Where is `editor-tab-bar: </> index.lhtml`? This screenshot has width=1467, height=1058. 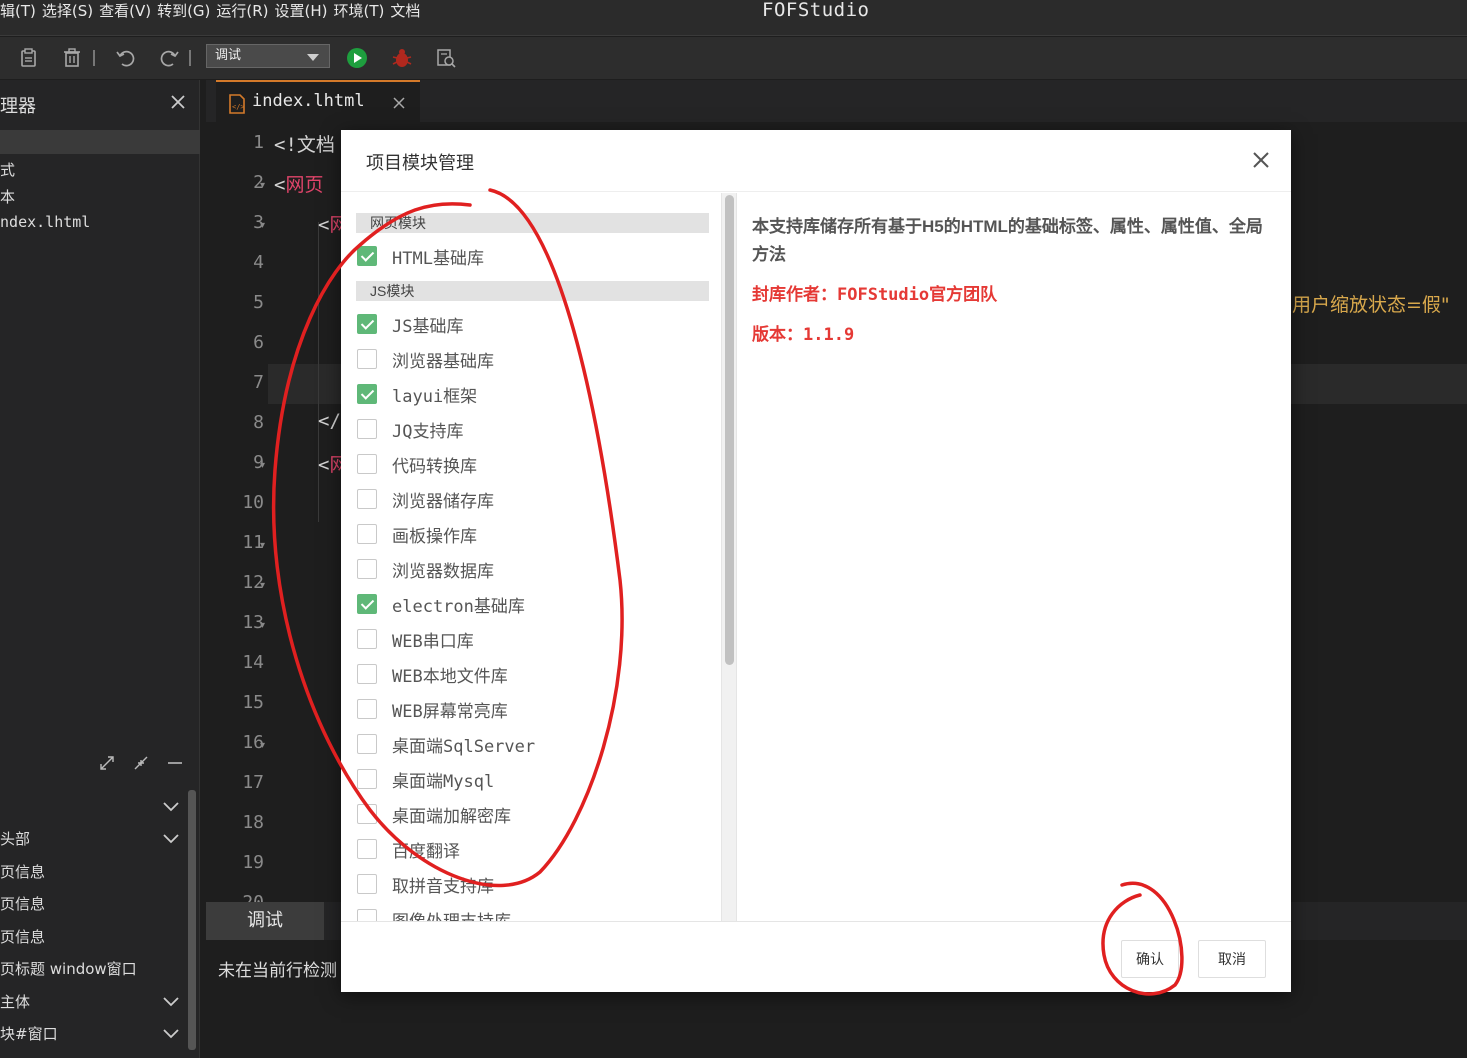 editor-tab-bar: </> index.lhtml is located at coordinates (836, 101).